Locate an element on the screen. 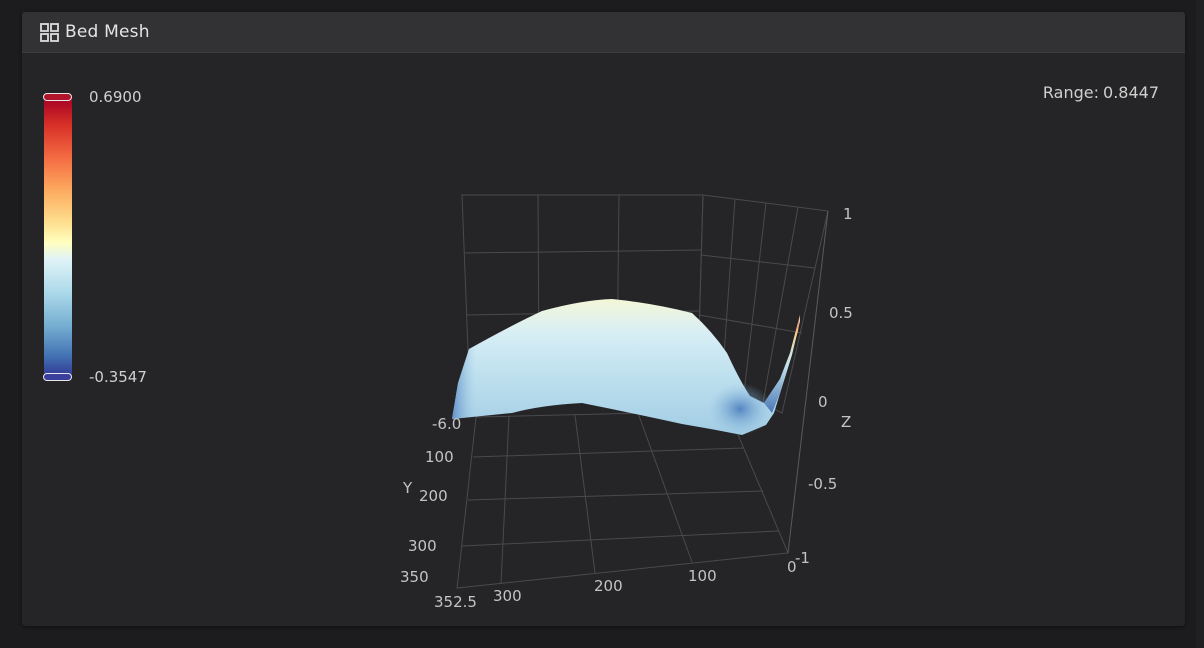 The image size is (1204, 648). y-tick-200: 200 is located at coordinates (433, 496).